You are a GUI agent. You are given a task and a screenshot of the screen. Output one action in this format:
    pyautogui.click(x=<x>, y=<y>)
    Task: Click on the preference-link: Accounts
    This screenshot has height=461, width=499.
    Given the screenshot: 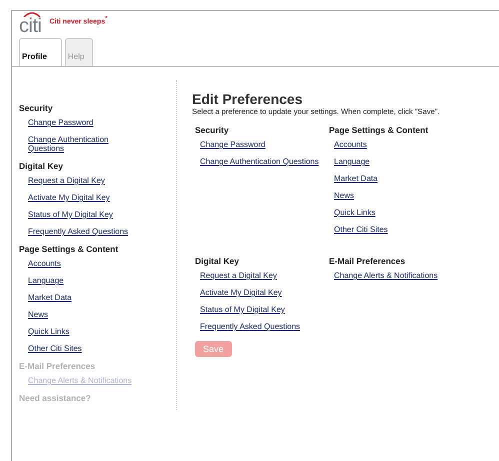 What is the action you would take?
    pyautogui.click(x=405, y=144)
    